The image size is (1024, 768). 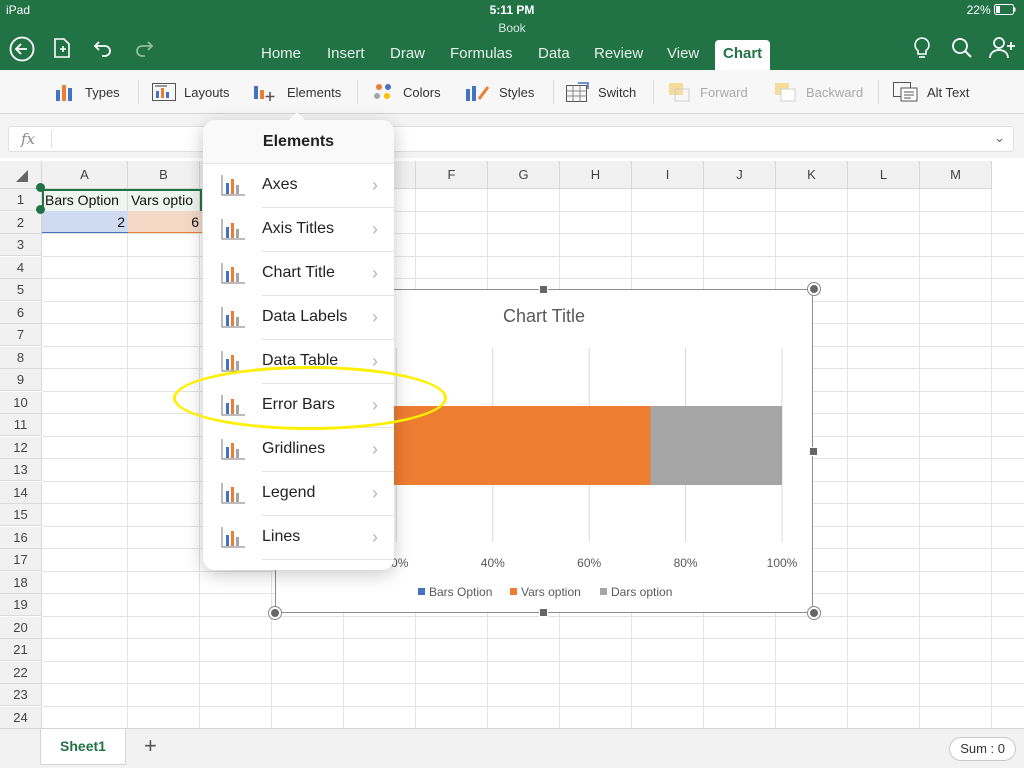 What do you see at coordinates (165, 200) in the screenshot?
I see `cell-b1: Vars optio` at bounding box center [165, 200].